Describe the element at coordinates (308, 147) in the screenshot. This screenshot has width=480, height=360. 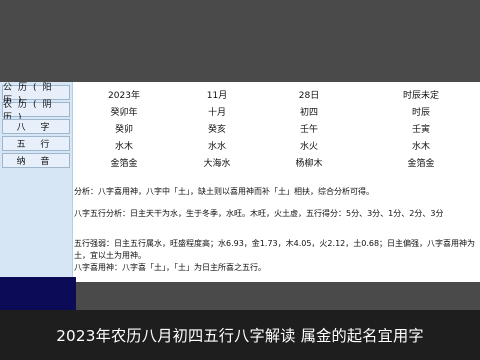
I see `cell: 水火` at that location.